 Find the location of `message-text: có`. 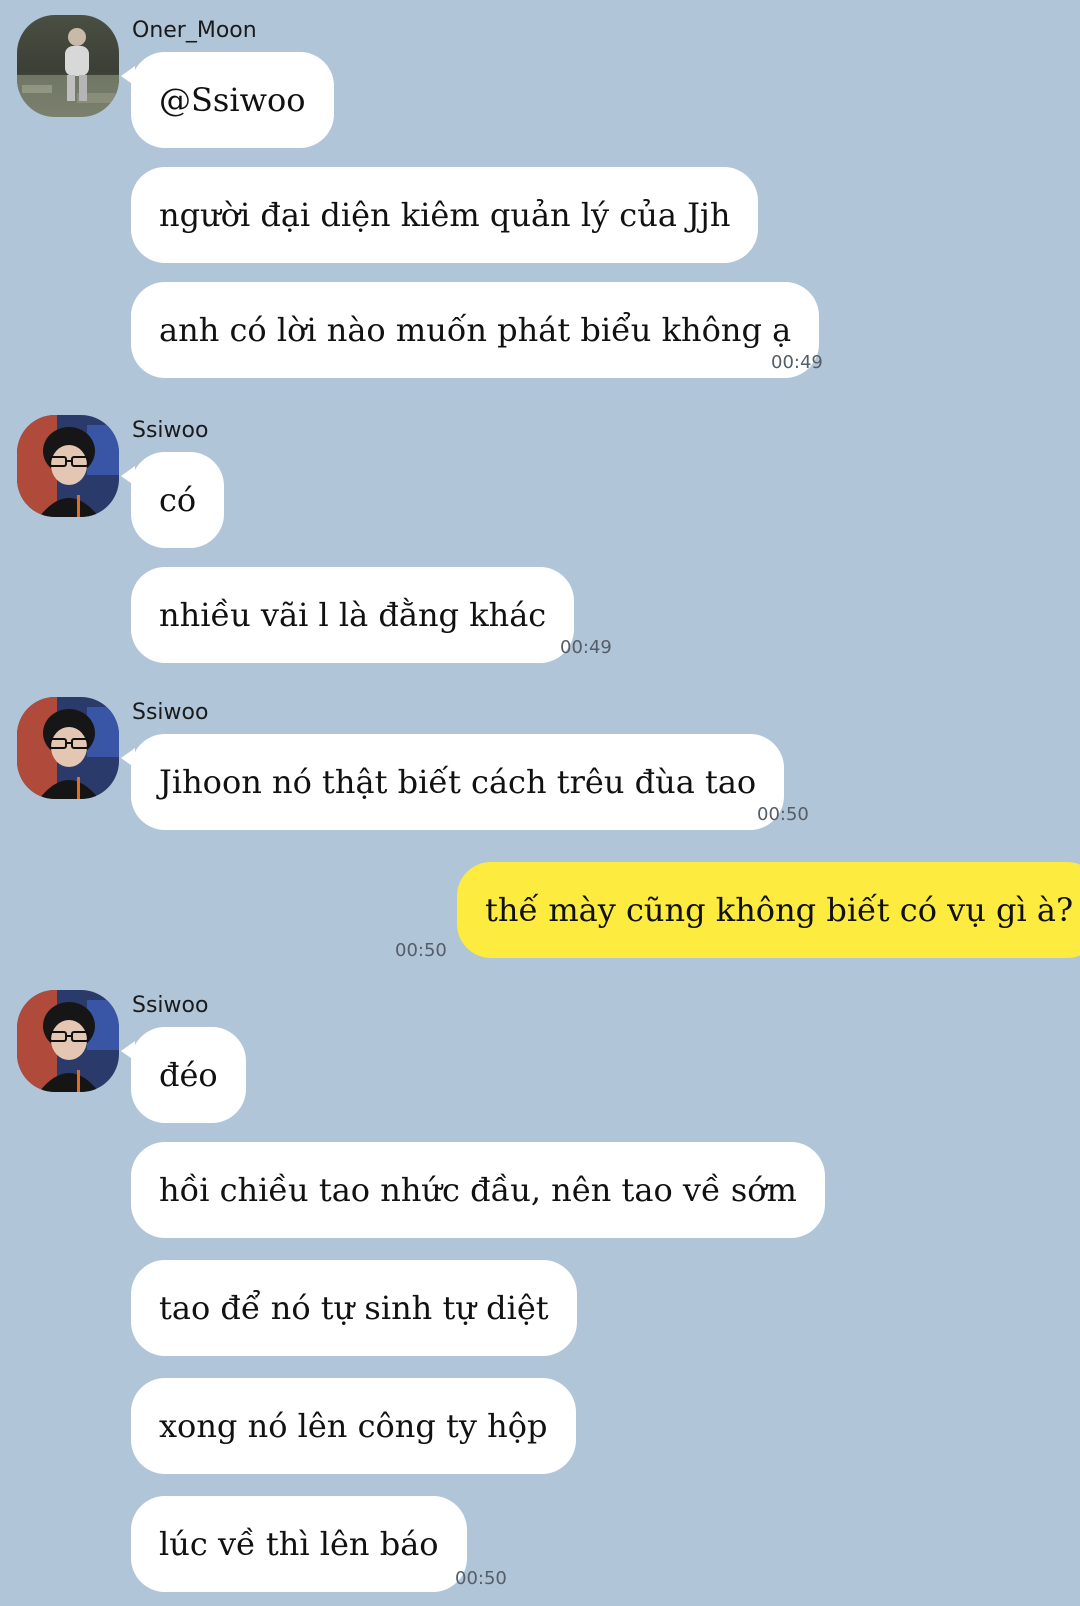

message-text: có is located at coordinates (178, 500).